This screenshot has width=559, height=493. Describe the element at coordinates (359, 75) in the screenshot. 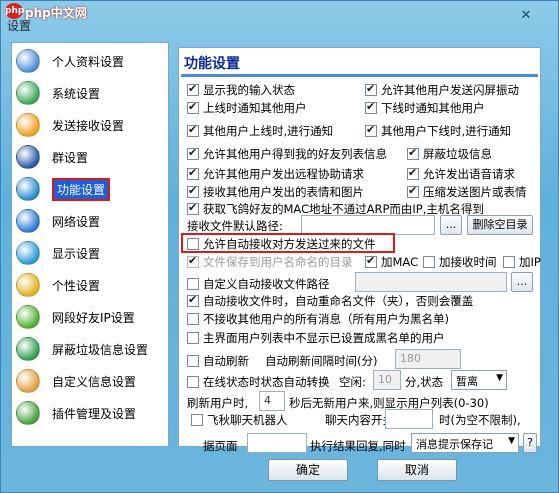

I see `title-divider` at that location.